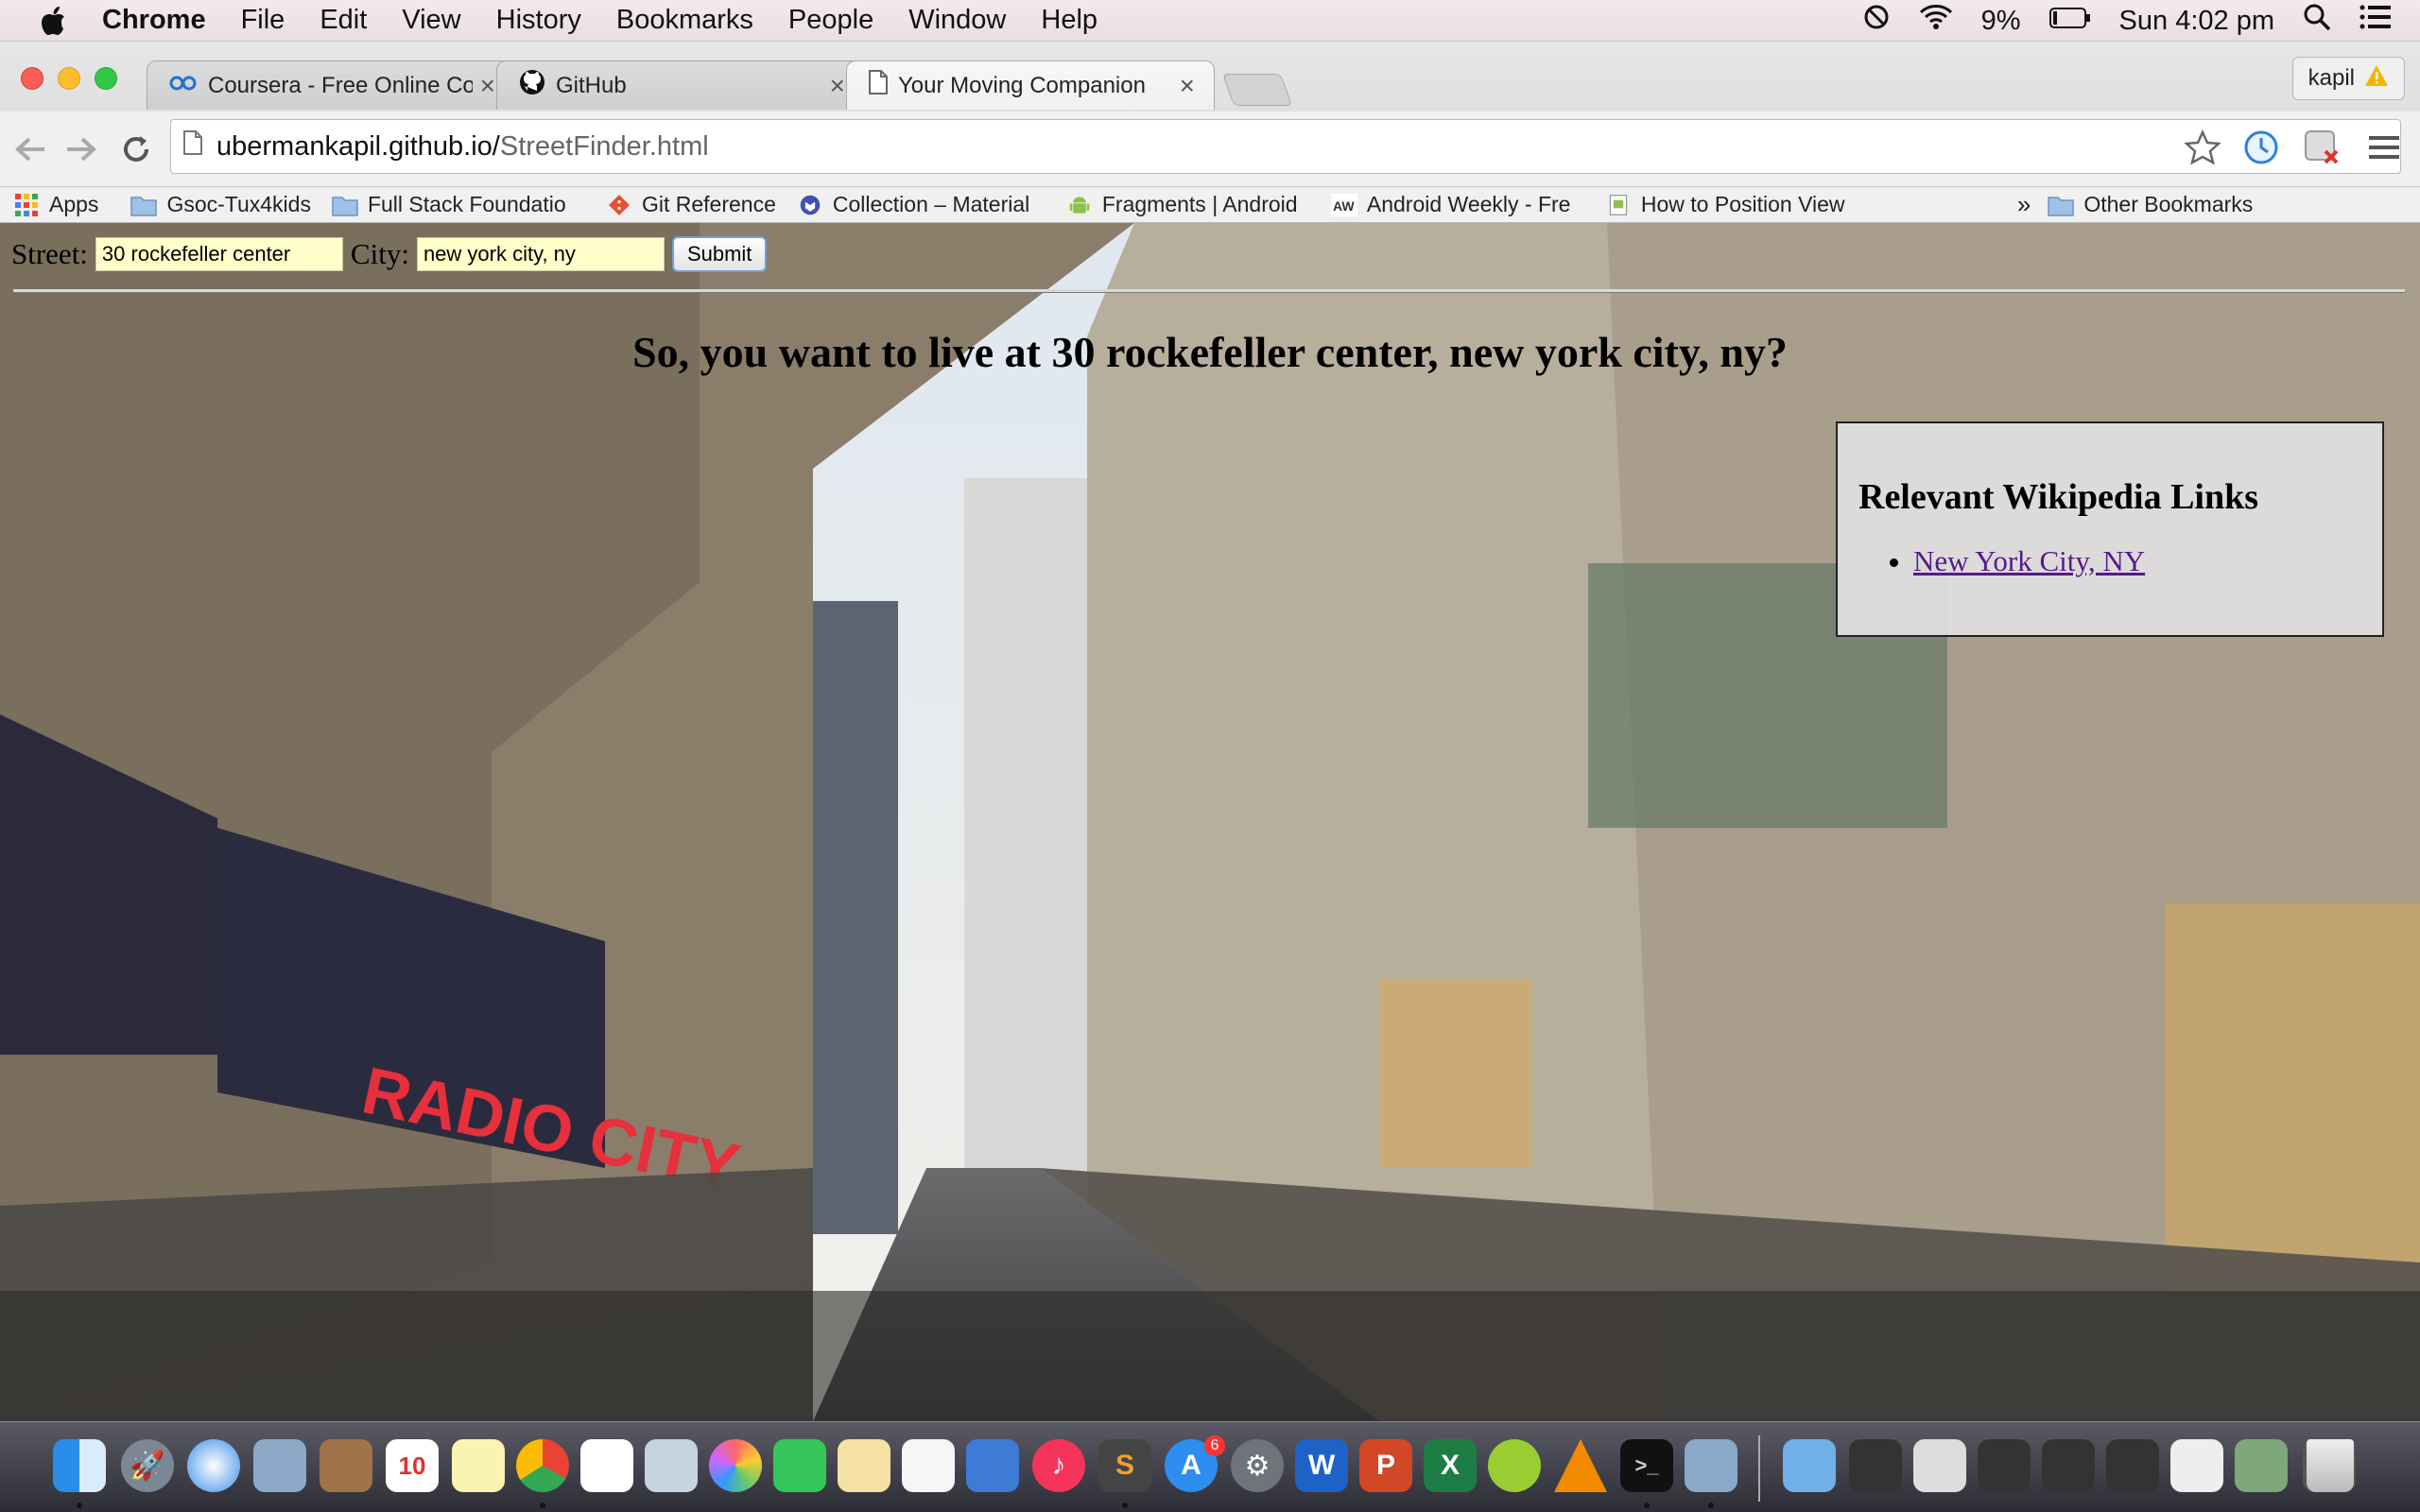 The width and height of the screenshot is (2420, 1512). Describe the element at coordinates (2196, 21) in the screenshot. I see `menu-clock: Sun 4:02 pm` at that location.